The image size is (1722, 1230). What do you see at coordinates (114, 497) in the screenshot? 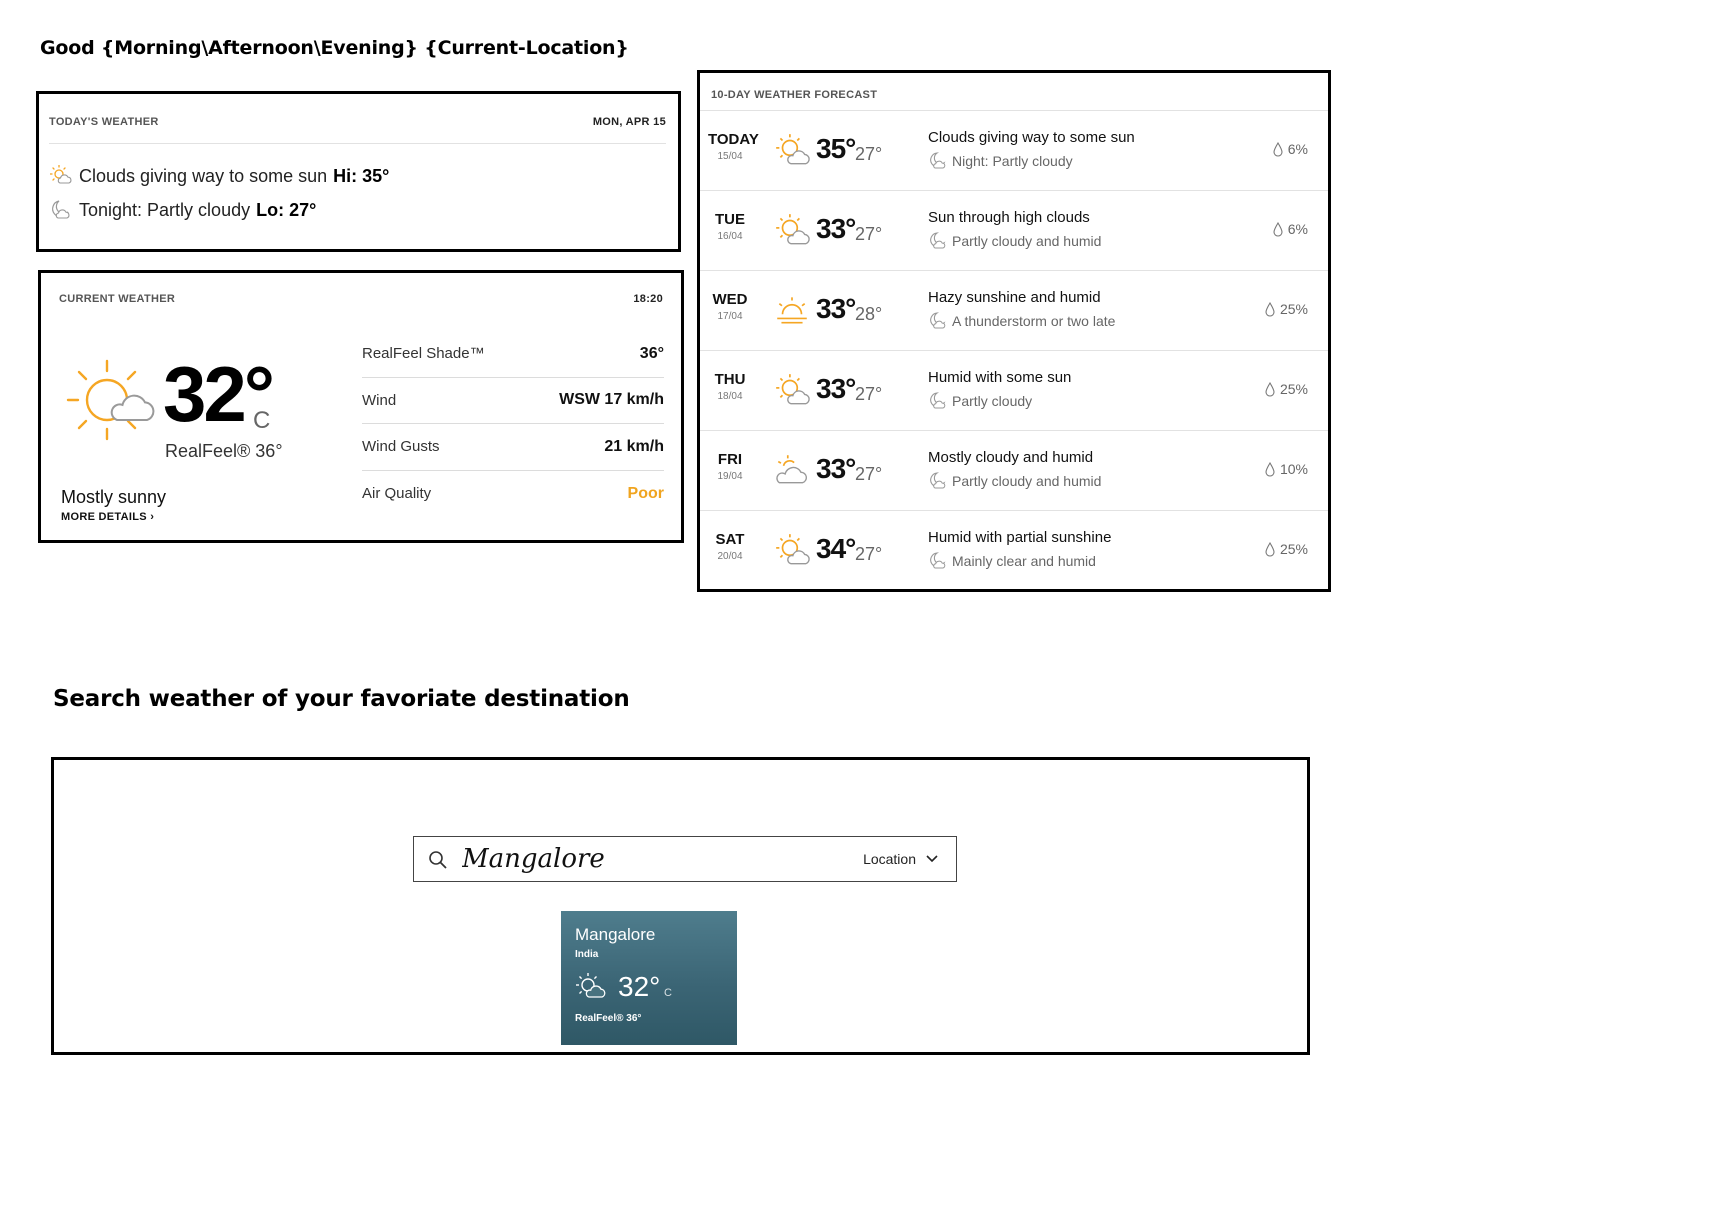
I see `current-phrase: Mostly sunny` at bounding box center [114, 497].